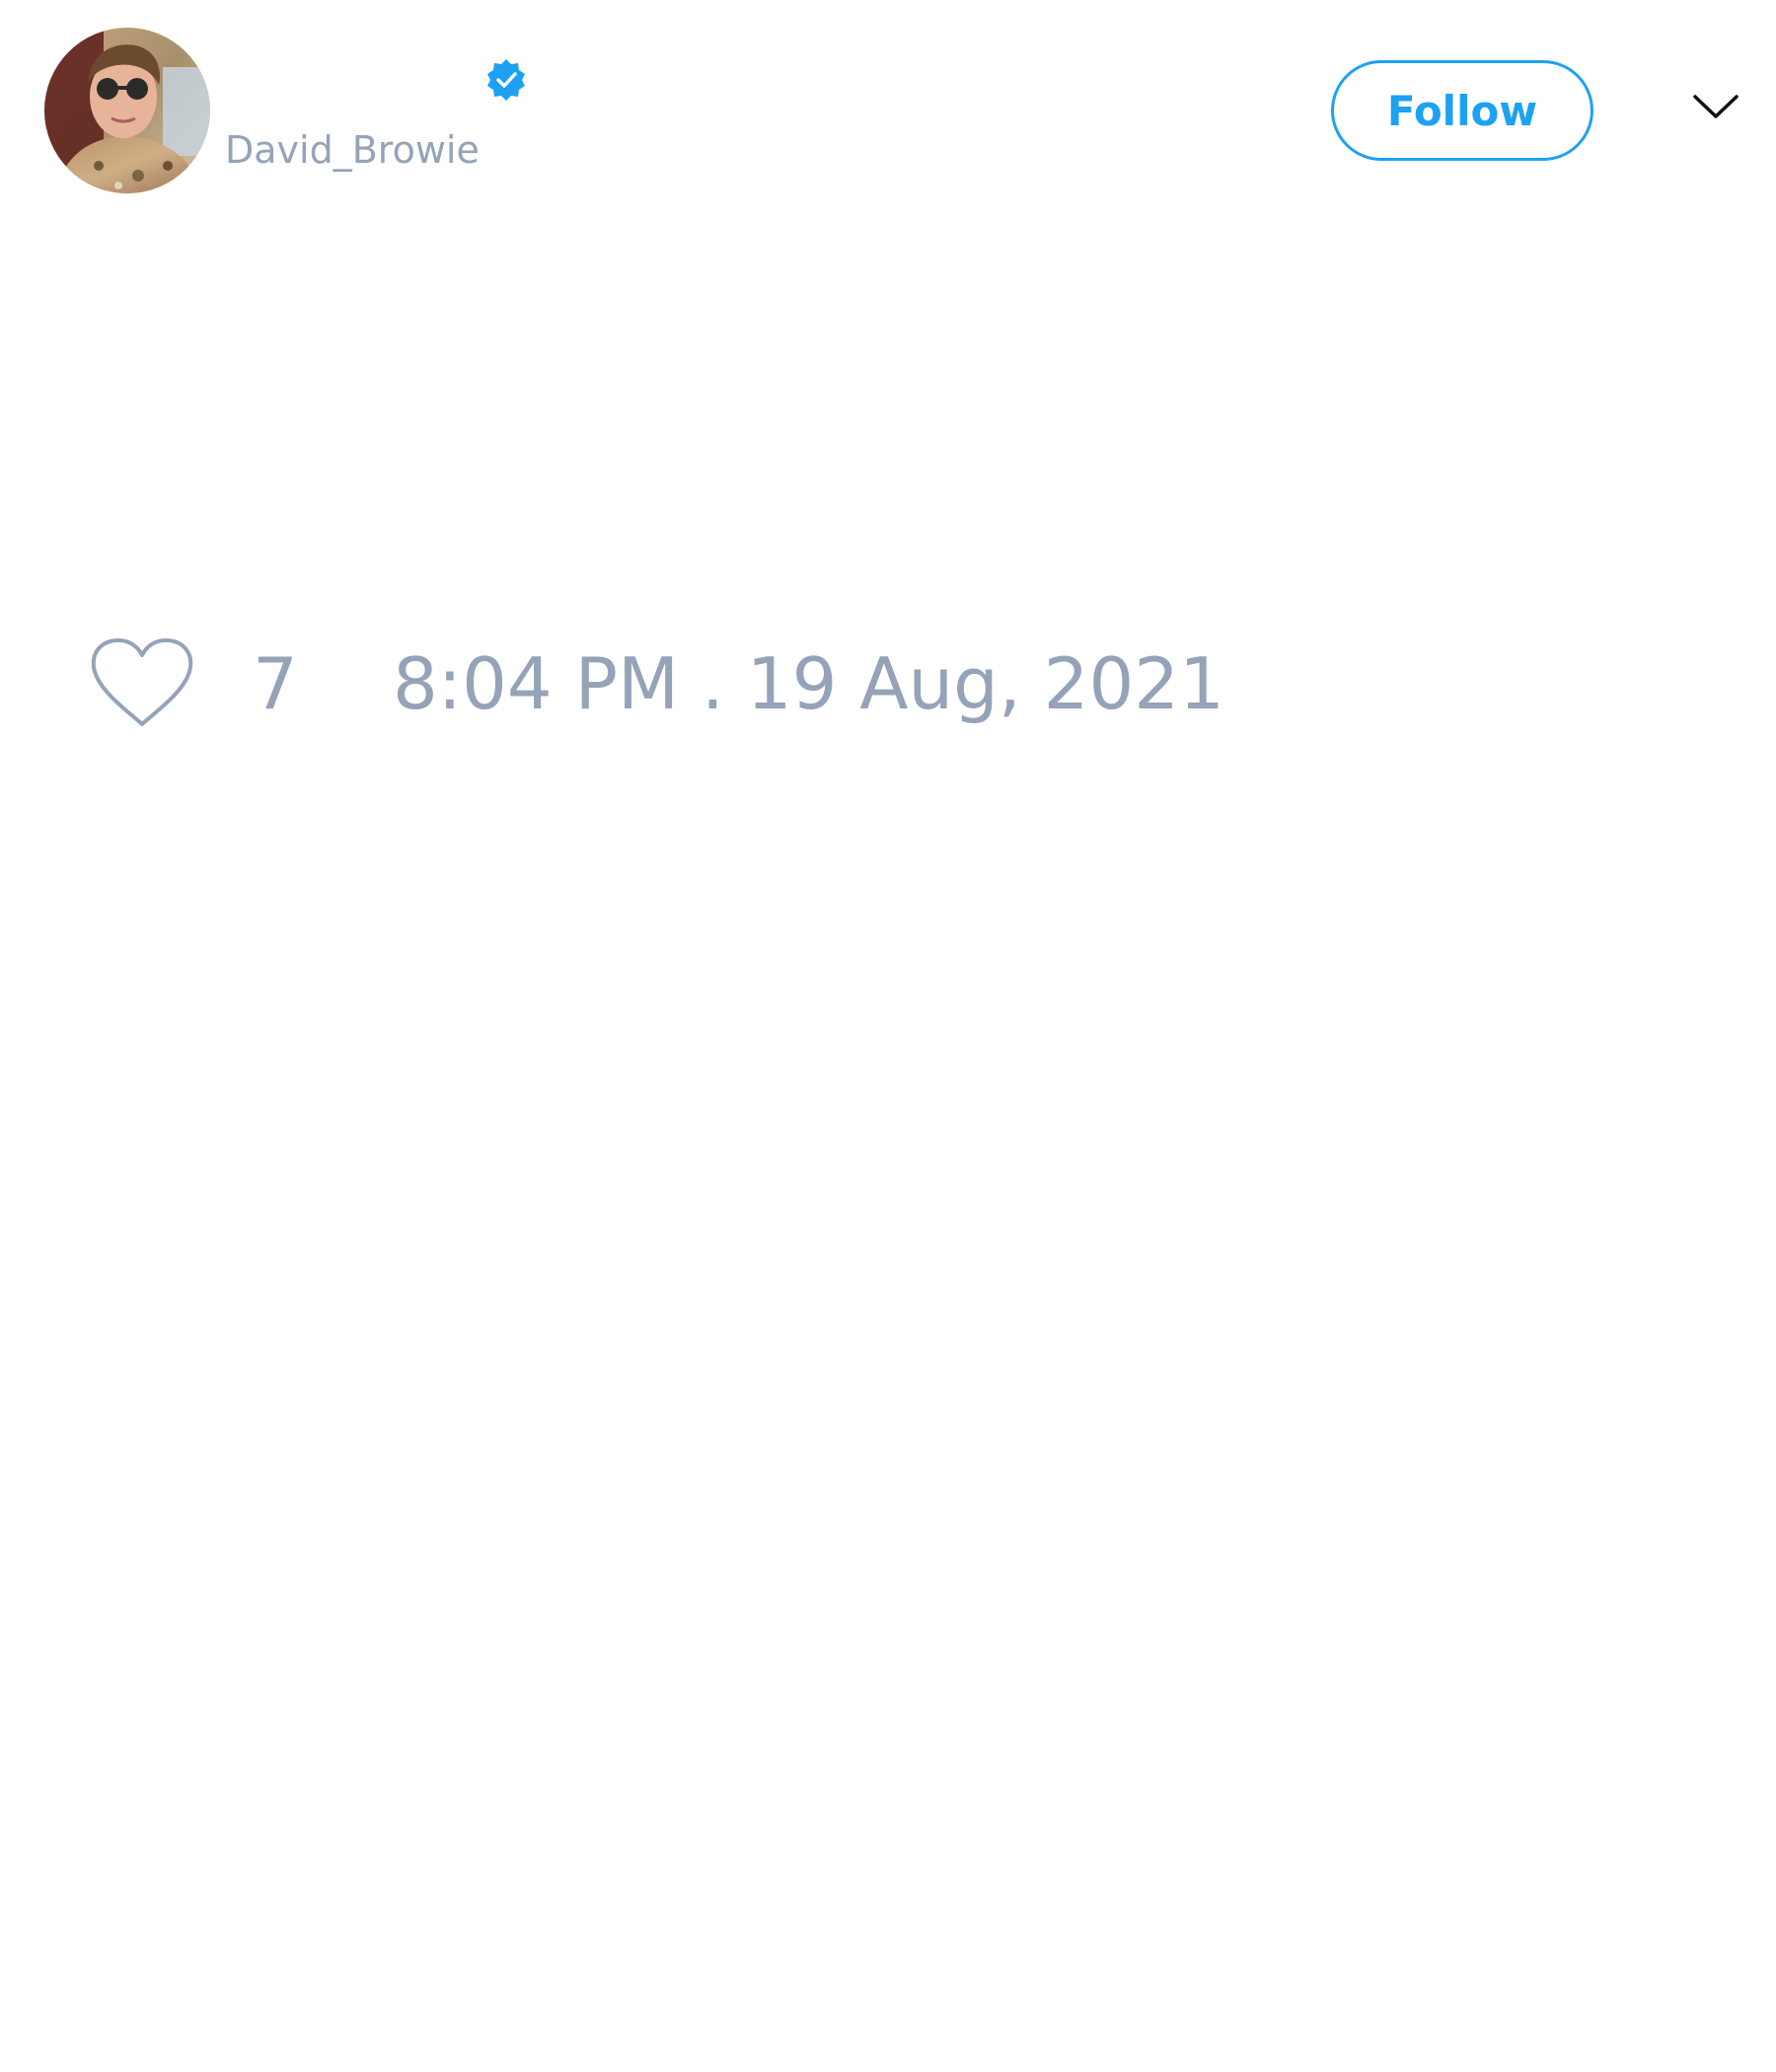 The width and height of the screenshot is (1776, 2072). I want to click on heart-icon, so click(142, 683).